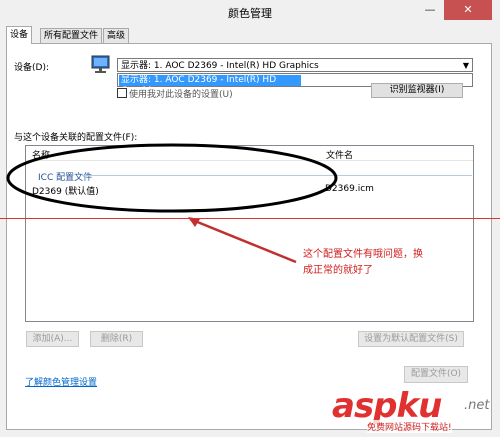 This screenshot has width=500, height=437. Describe the element at coordinates (249, 189) in the screenshot. I see `table-row: D2369 (默认值) D2369.icm` at that location.